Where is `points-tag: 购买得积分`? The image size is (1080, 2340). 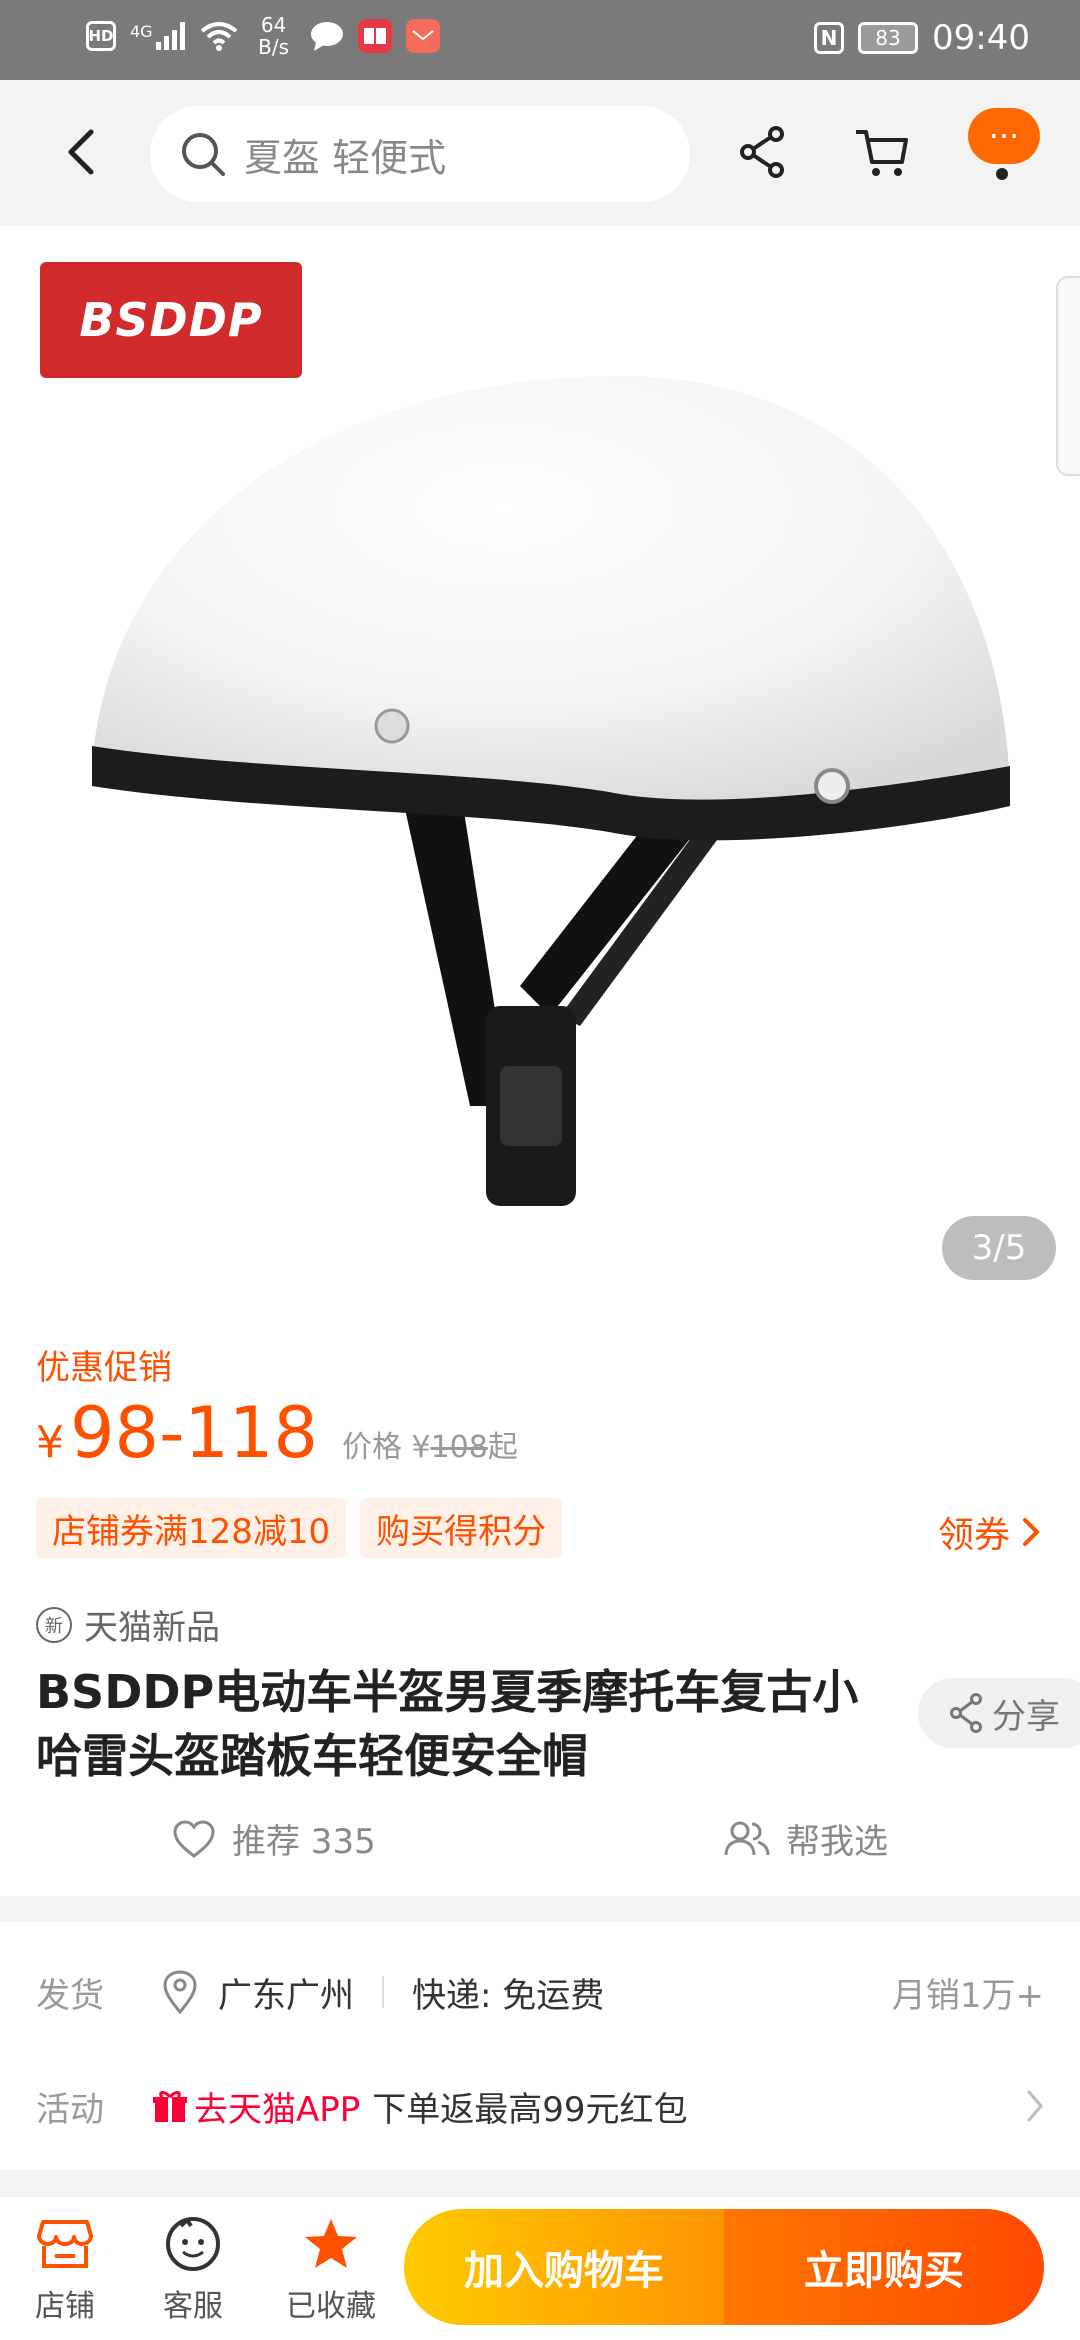
points-tag: 购买得积分 is located at coordinates (461, 1528).